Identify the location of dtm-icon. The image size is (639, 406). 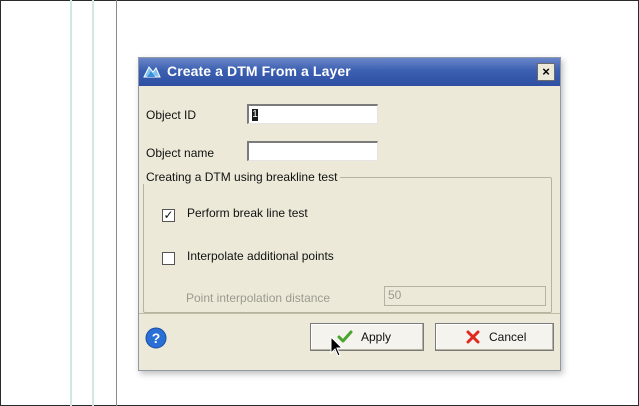
(152, 72).